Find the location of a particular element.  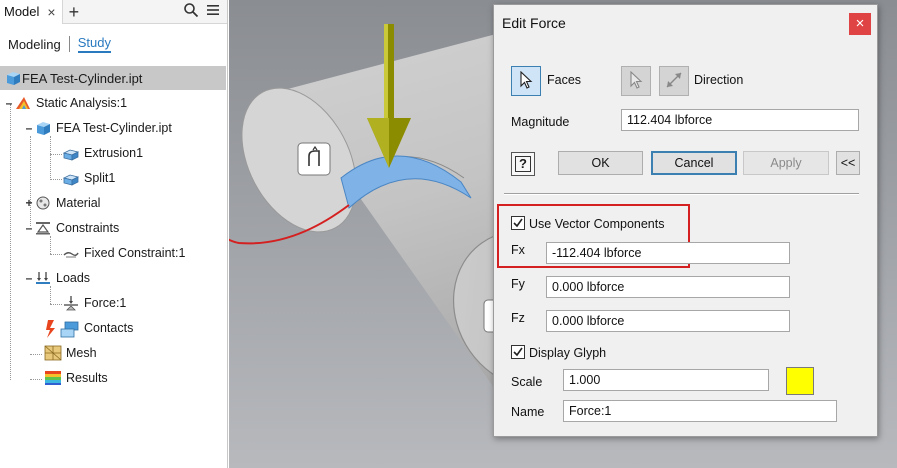

tree-item-label: Results is located at coordinates (87, 378).